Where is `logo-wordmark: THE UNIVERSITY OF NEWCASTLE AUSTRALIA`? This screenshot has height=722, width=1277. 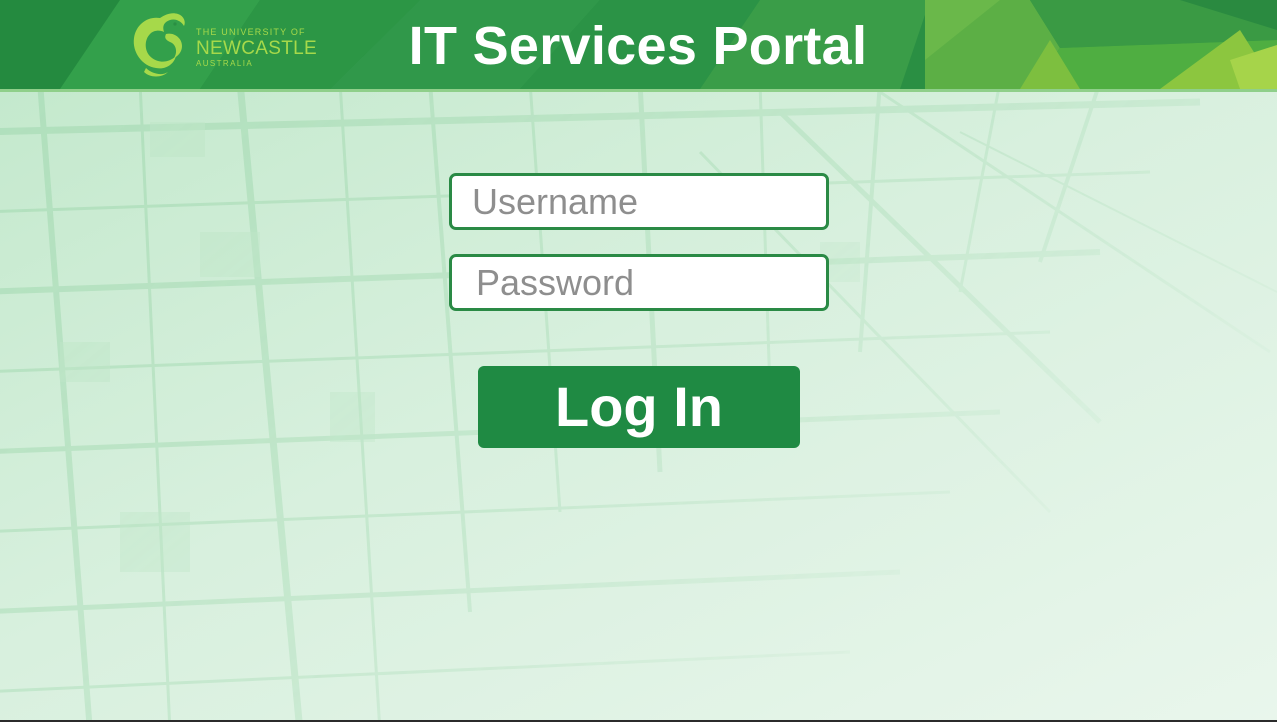
logo-wordmark: THE UNIVERSITY OF NEWCASTLE AUSTRALIA is located at coordinates (256, 48).